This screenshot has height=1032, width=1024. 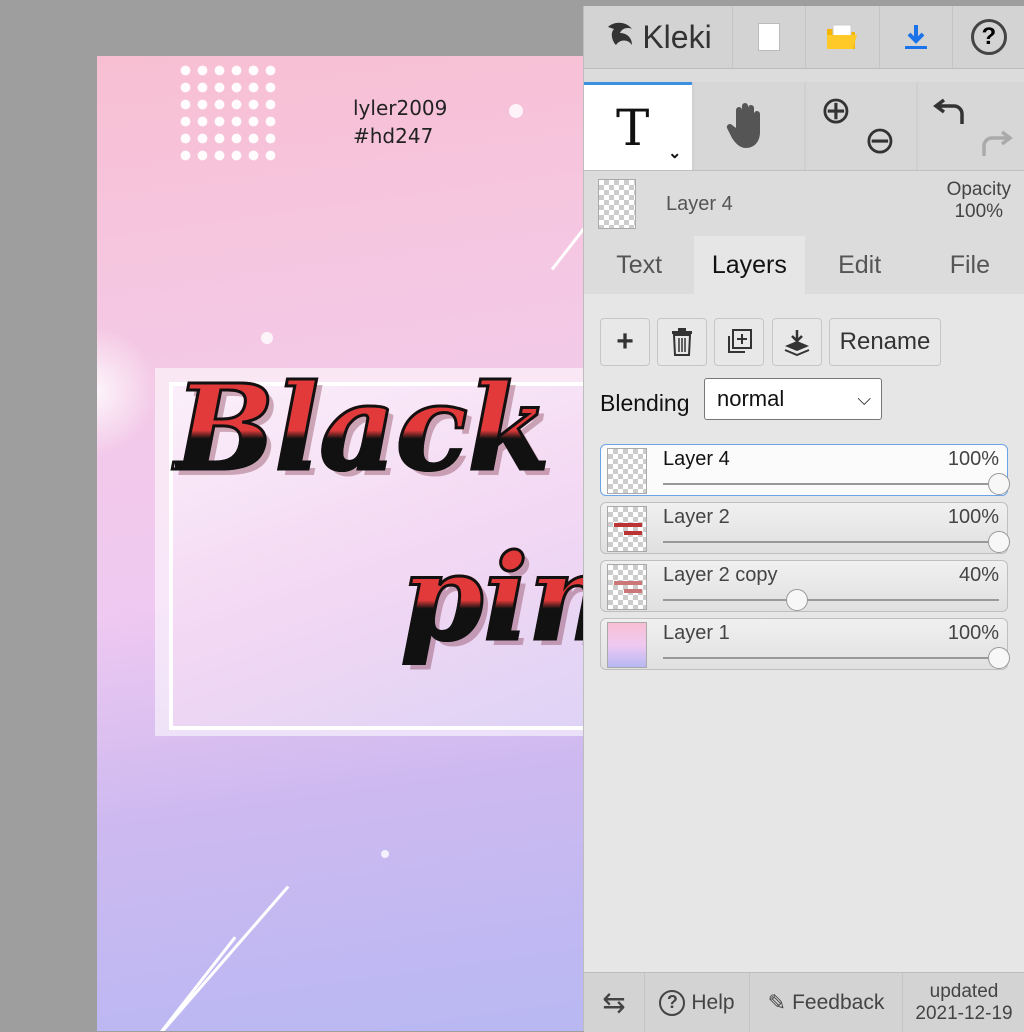 I want to click on zoom-in-icon: ⊕, so click(x=836, y=110).